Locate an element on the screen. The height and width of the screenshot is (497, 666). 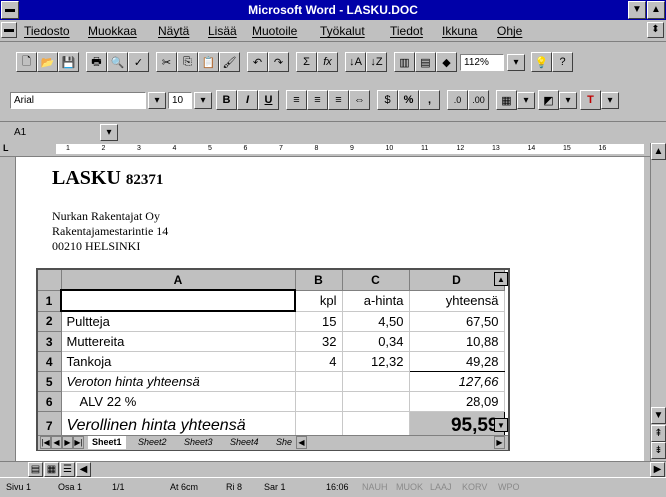
tab-scroll-right-icon: ▶ is located at coordinates (499, 442).